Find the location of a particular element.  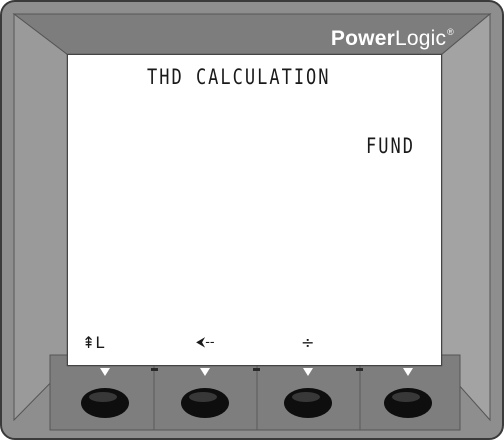

softkey-1-button is located at coordinates (105, 402).